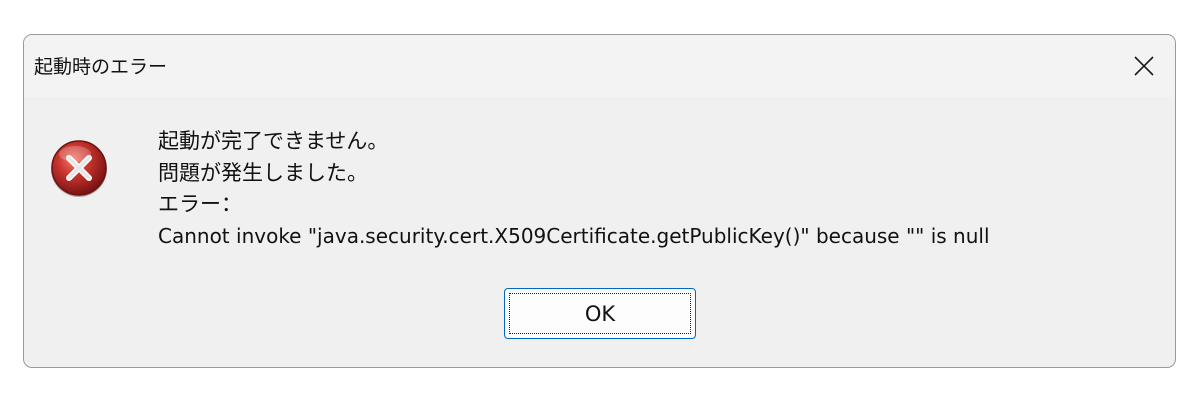 The width and height of the screenshot is (1189, 396). What do you see at coordinates (200, 204) in the screenshot?
I see `message-line-3: エラー：` at bounding box center [200, 204].